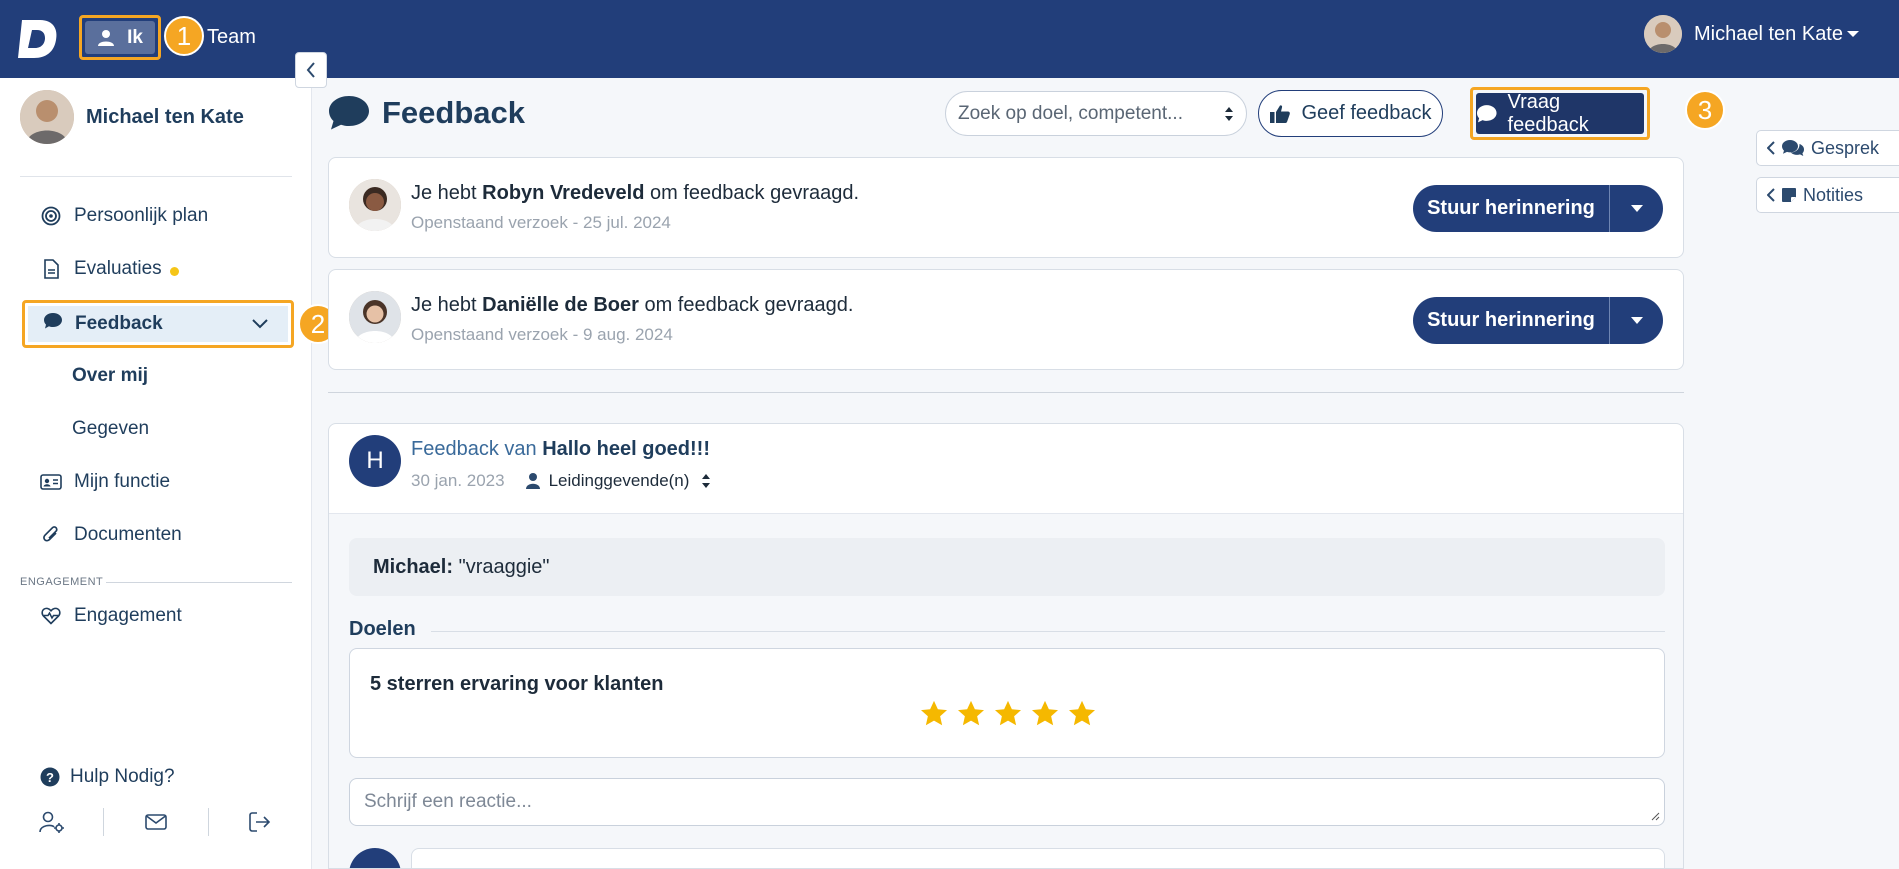 This screenshot has height=869, width=1899. I want to click on sidebar-item-personal-plan: Persoonlijk plan, so click(124, 216).